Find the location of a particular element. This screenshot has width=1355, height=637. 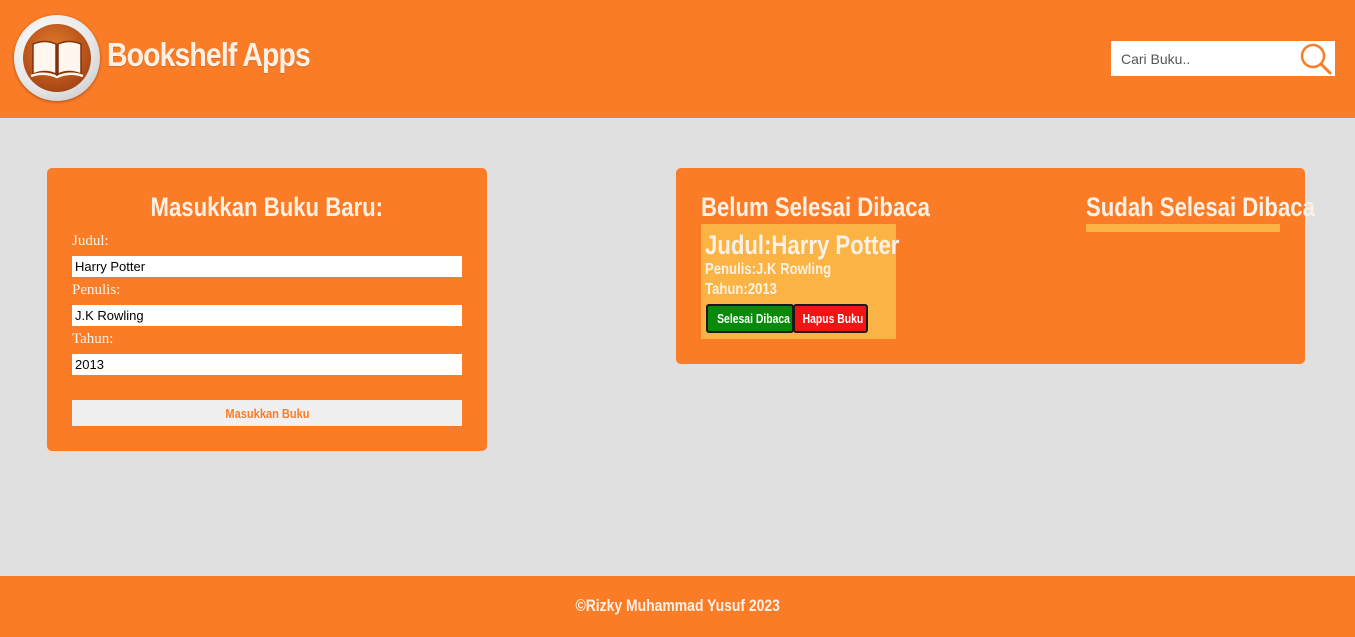

delete-book-button: Hapus Buku is located at coordinates (830, 318).